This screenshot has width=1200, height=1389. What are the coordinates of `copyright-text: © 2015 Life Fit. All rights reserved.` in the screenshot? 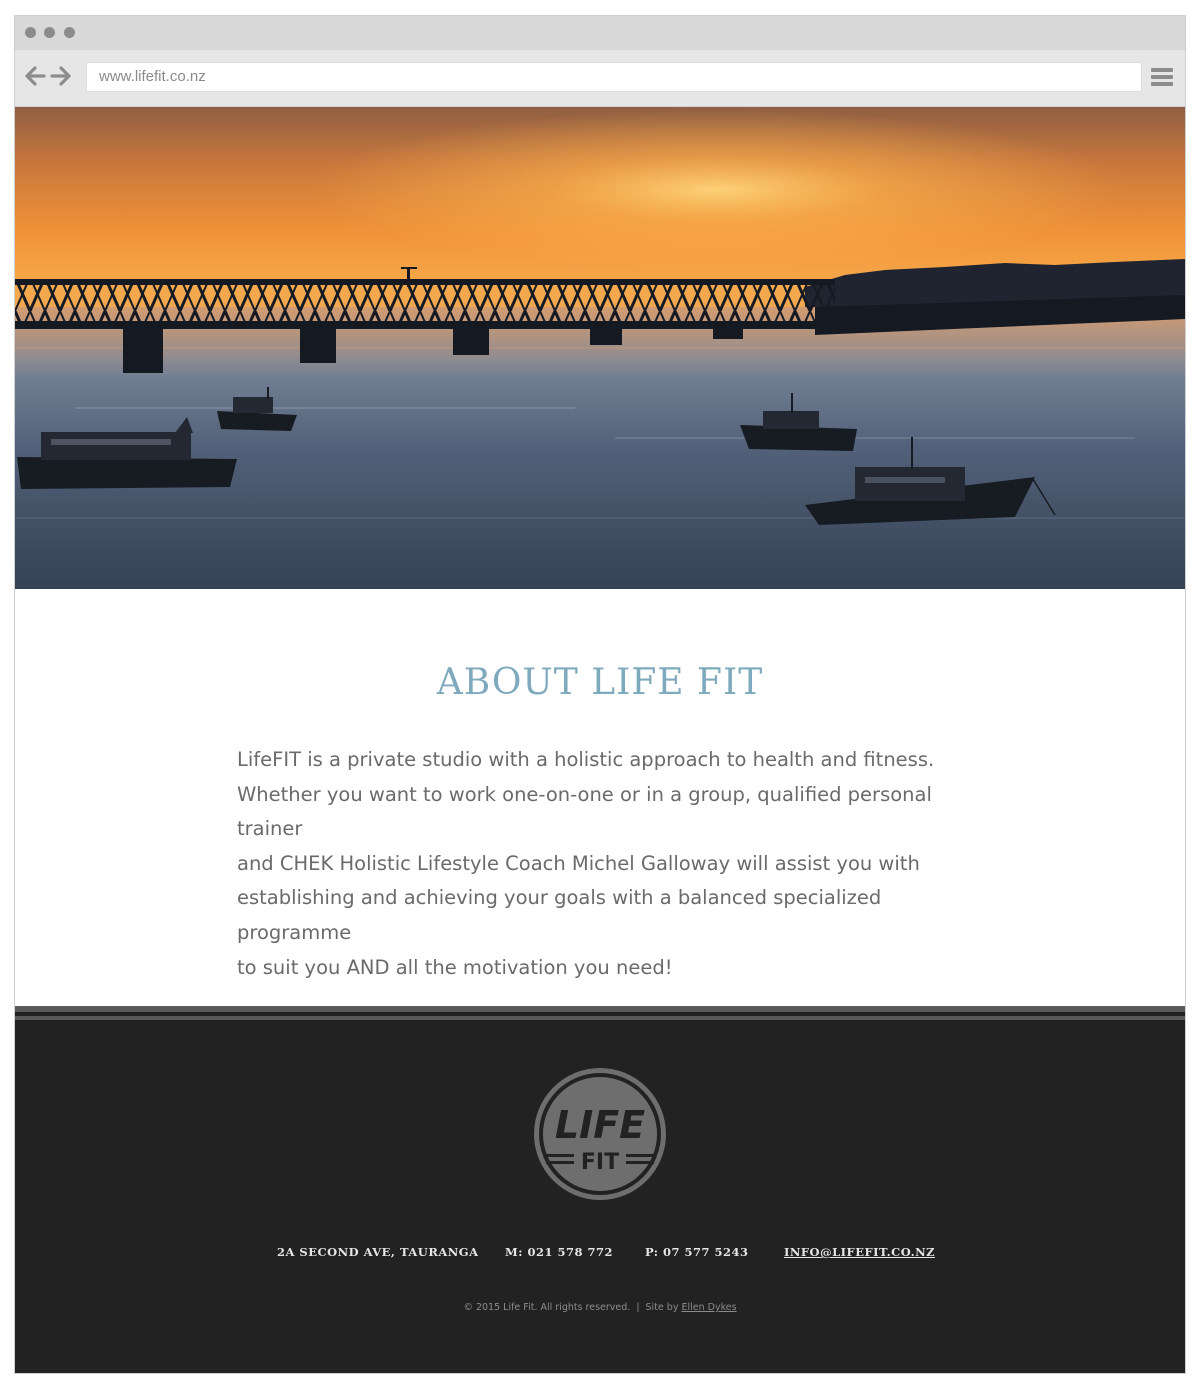 It's located at (547, 1307).